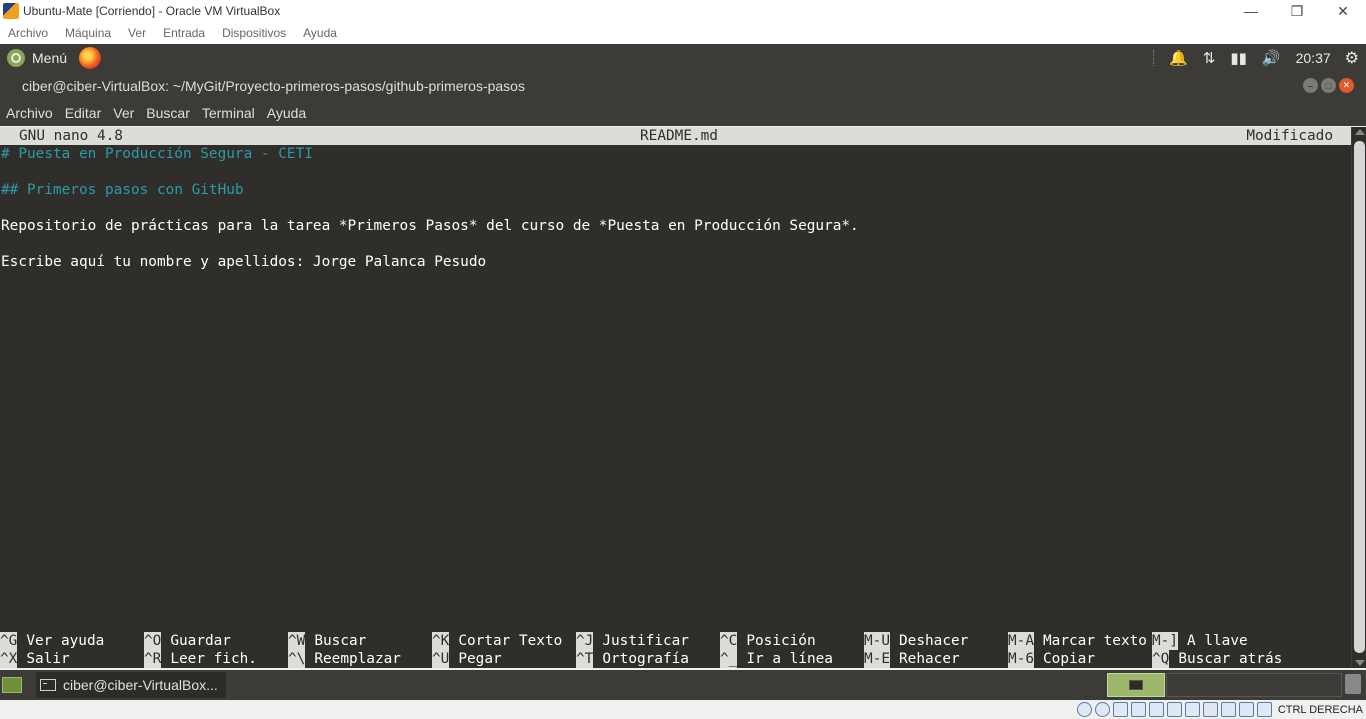 This screenshot has height=719, width=1366. Describe the element at coordinates (1360, 132) in the screenshot. I see `scroll-up-icon` at that location.